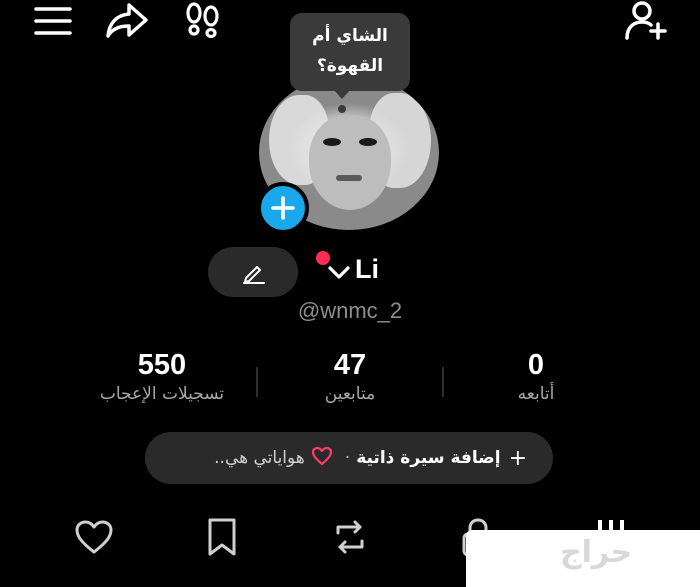 The image size is (700, 587). I want to click on bio-add-label: إضافة سيرة ذاتية, so click(428, 458).